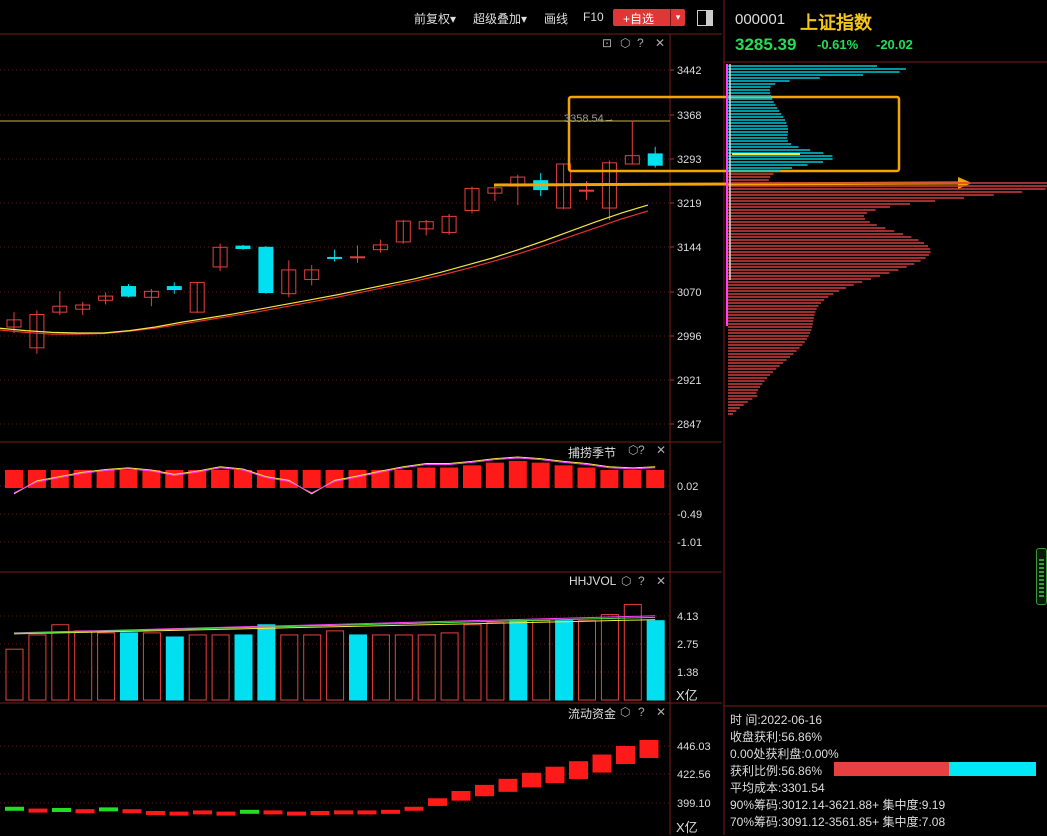 The image size is (1047, 836). Describe the element at coordinates (687, 827) in the screenshot. I see `indicator3-unit: X亿` at that location.